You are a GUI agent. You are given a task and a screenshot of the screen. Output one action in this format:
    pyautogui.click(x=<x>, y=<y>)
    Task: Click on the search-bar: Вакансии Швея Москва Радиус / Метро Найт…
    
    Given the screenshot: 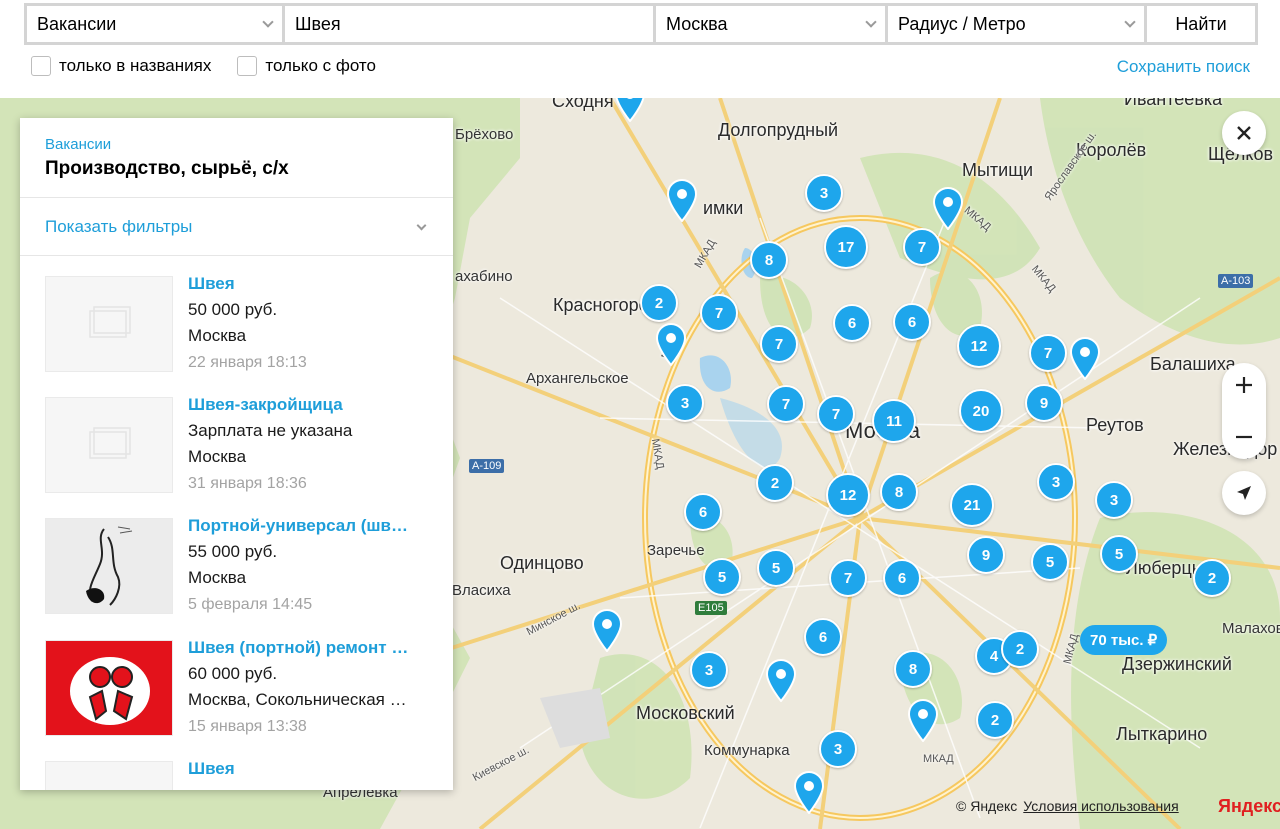 What is the action you would take?
    pyautogui.click(x=641, y=24)
    